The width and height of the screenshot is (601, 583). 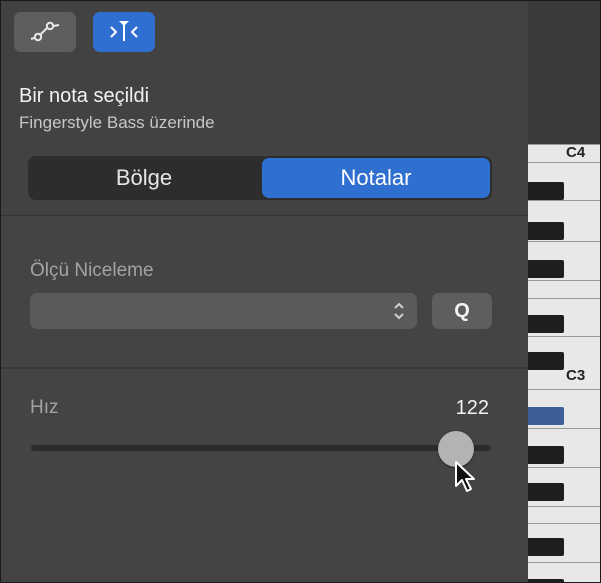 I want to click on velocity-value: 122, so click(x=472, y=408).